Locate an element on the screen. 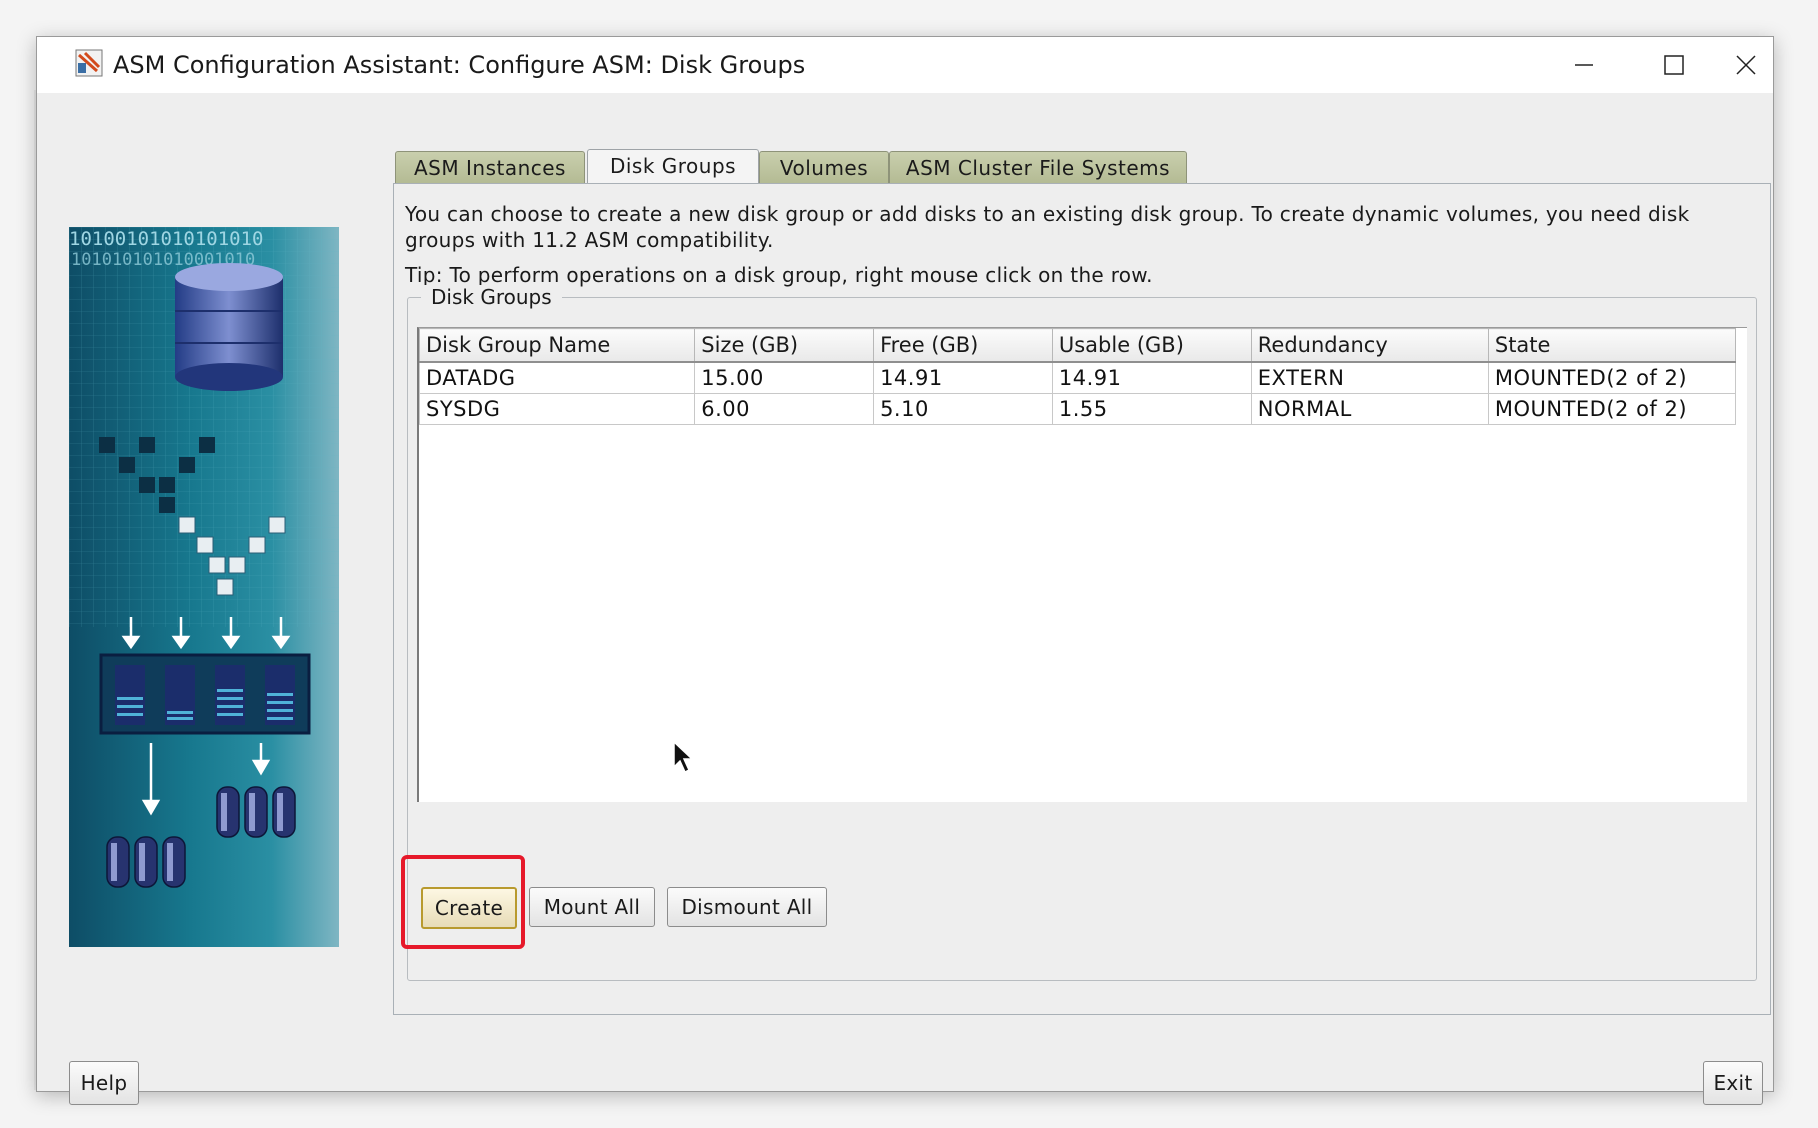 The image size is (1818, 1128). dismount-all-button: Dismount All is located at coordinates (747, 907).